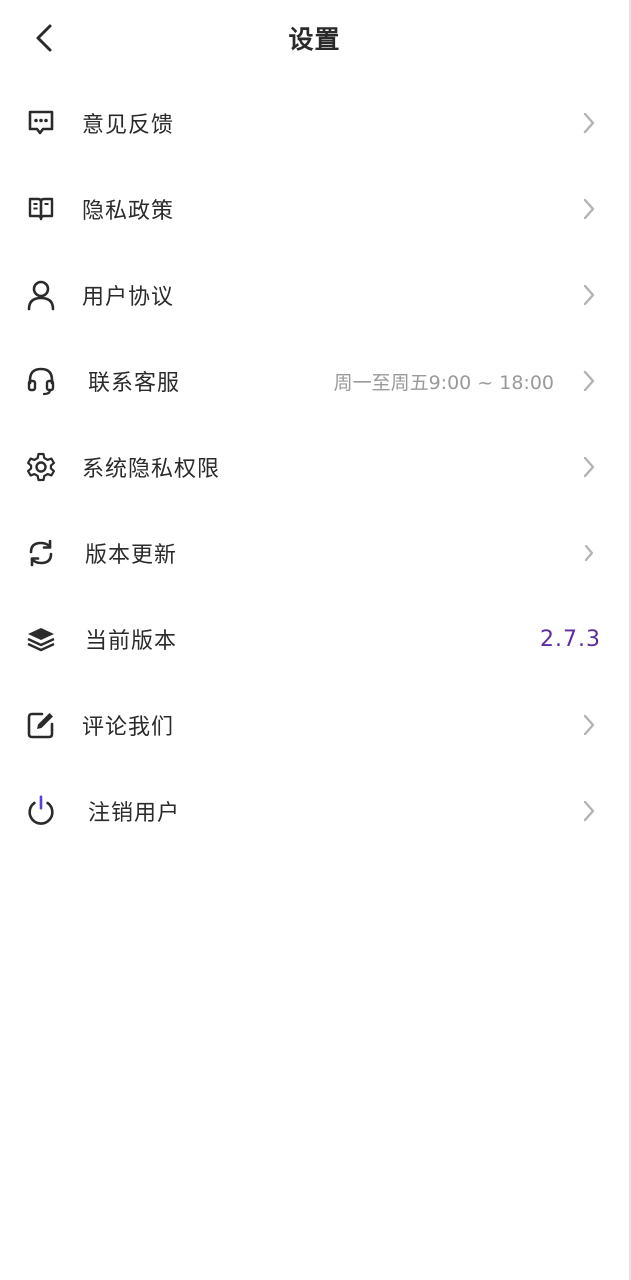  Describe the element at coordinates (314, 553) in the screenshot. I see `menu-item-version-update: 版本更新` at that location.